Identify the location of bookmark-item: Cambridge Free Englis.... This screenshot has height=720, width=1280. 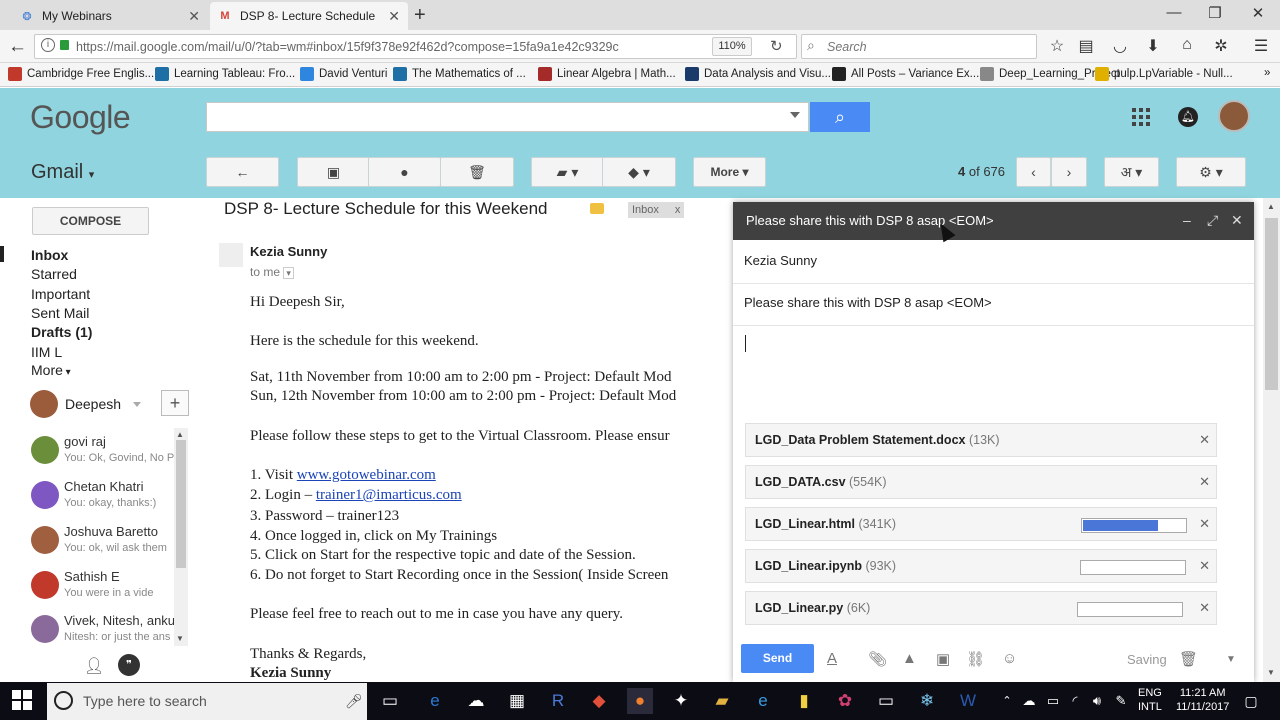
(81, 74).